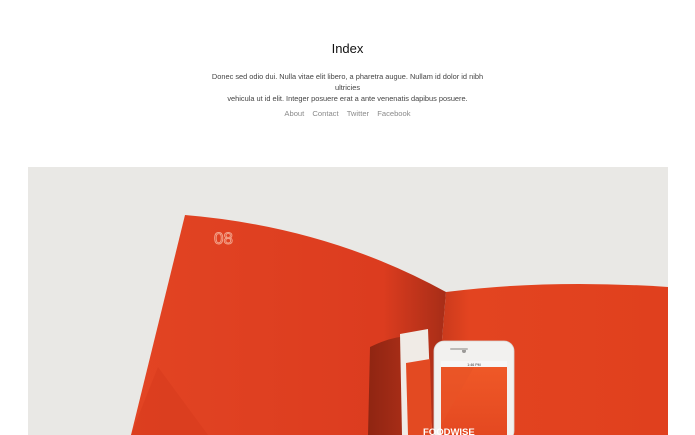 This screenshot has height=435, width=695. I want to click on nav-link-twitter: Twitter, so click(358, 113).